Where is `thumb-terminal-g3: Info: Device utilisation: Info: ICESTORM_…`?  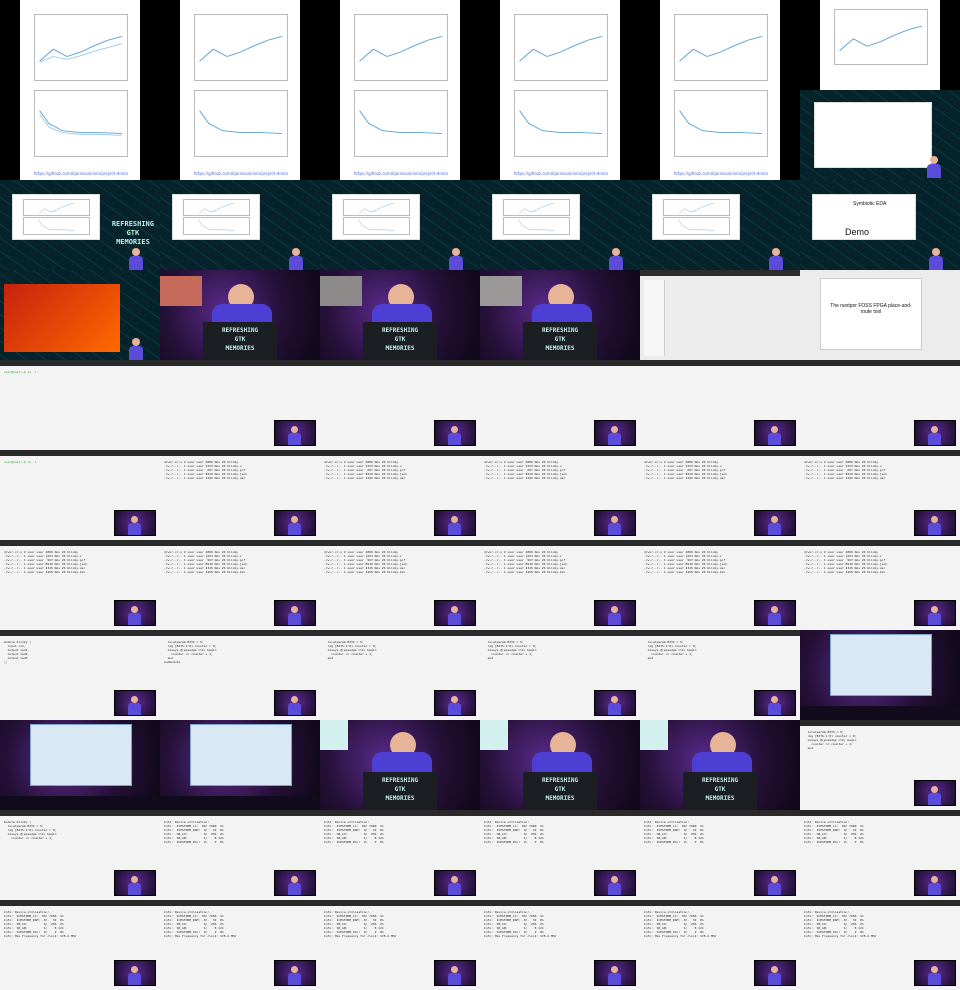 thumb-terminal-g3: Info: Device utilisation: Info: ICESTORM_… is located at coordinates (400, 945).